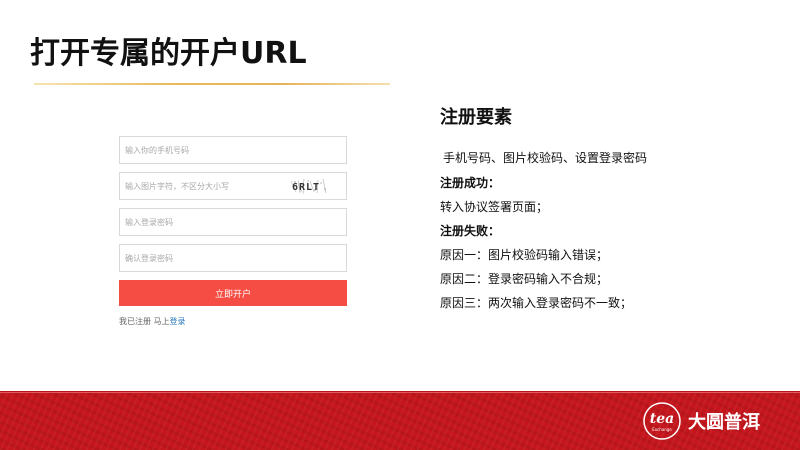 The image size is (800, 450). I want to click on phone-input: 输入你的手机号码, so click(233, 150).